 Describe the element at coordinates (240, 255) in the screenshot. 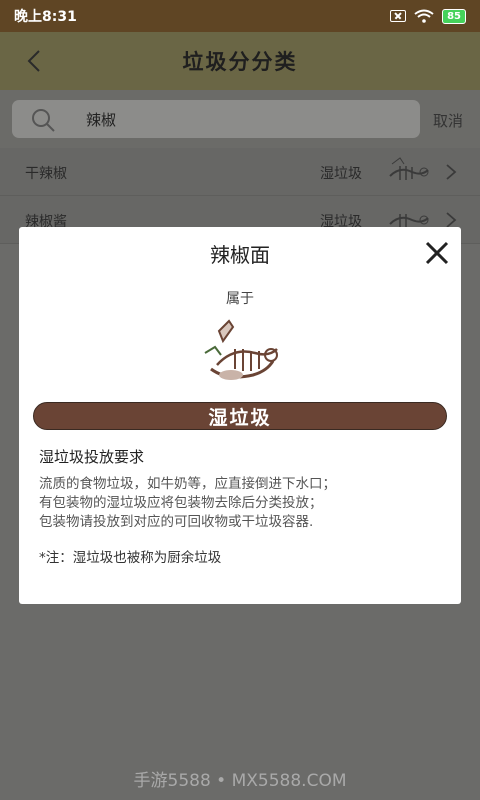

I see `dialog-title: 辣椒面` at that location.